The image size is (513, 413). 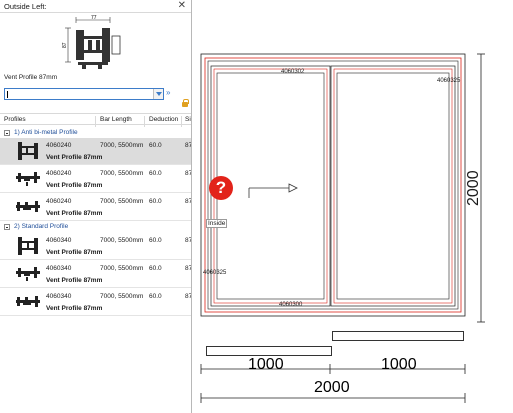 What do you see at coordinates (95, 6) in the screenshot?
I see `panel-title-bar: Outside Left: ✕` at bounding box center [95, 6].